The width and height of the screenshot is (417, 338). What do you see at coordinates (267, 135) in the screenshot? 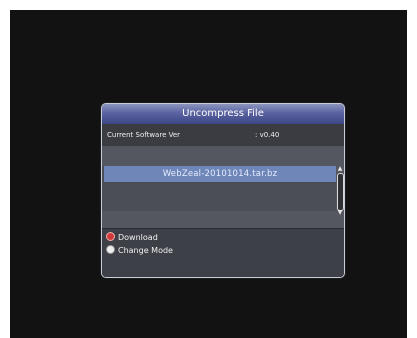
I see `software-version-value: : v0.40` at bounding box center [267, 135].